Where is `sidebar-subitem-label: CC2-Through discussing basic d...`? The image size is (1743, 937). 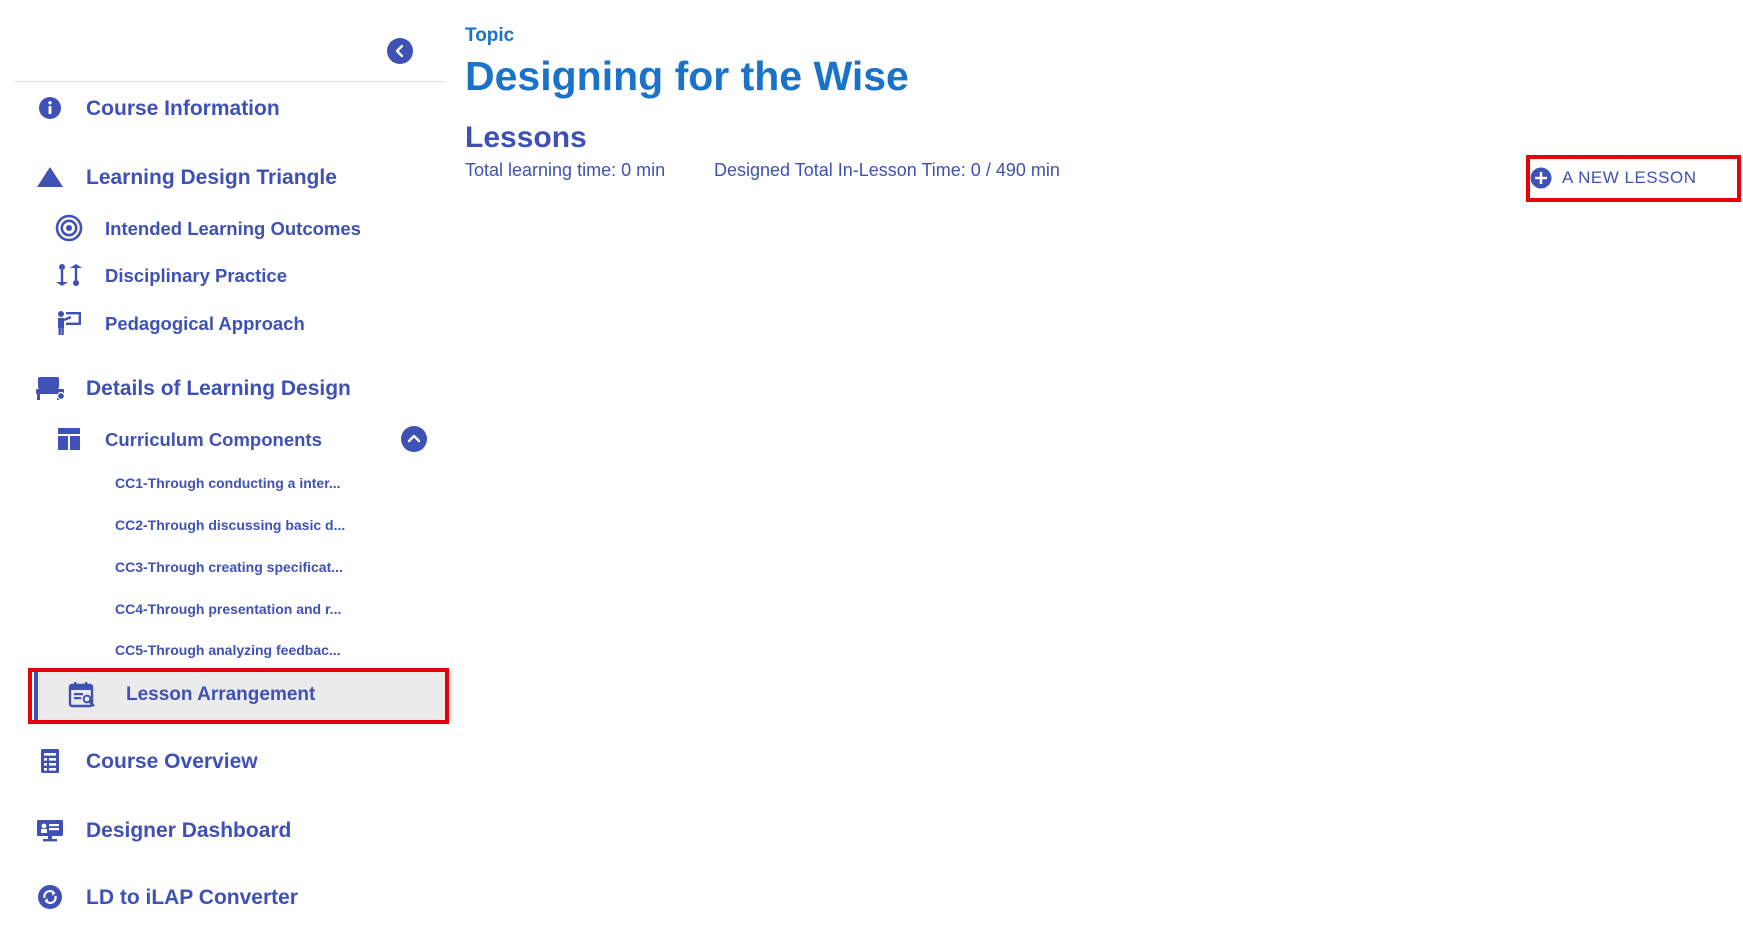 sidebar-subitem-label: CC2-Through discussing basic d... is located at coordinates (230, 525).